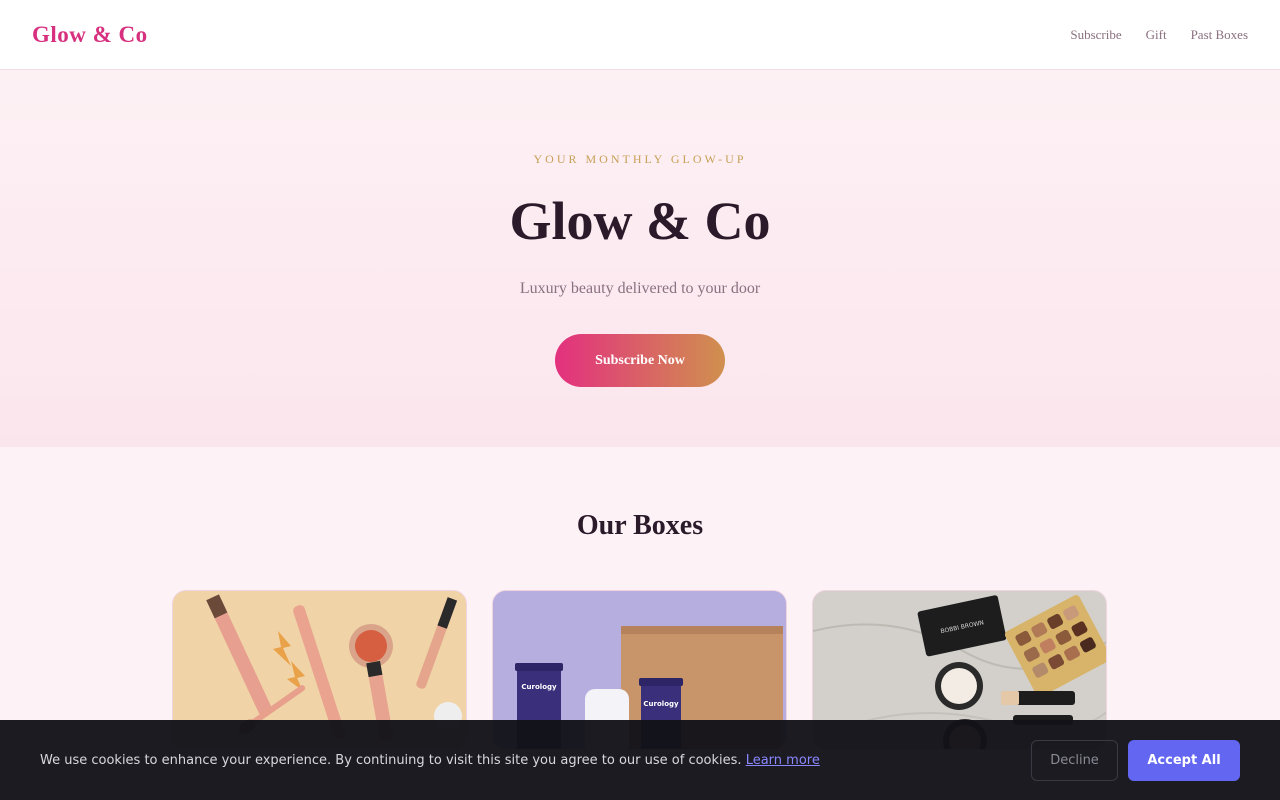 This screenshot has width=1280, height=800. What do you see at coordinates (1074, 760) in the screenshot?
I see `decline-button: Decline` at bounding box center [1074, 760].